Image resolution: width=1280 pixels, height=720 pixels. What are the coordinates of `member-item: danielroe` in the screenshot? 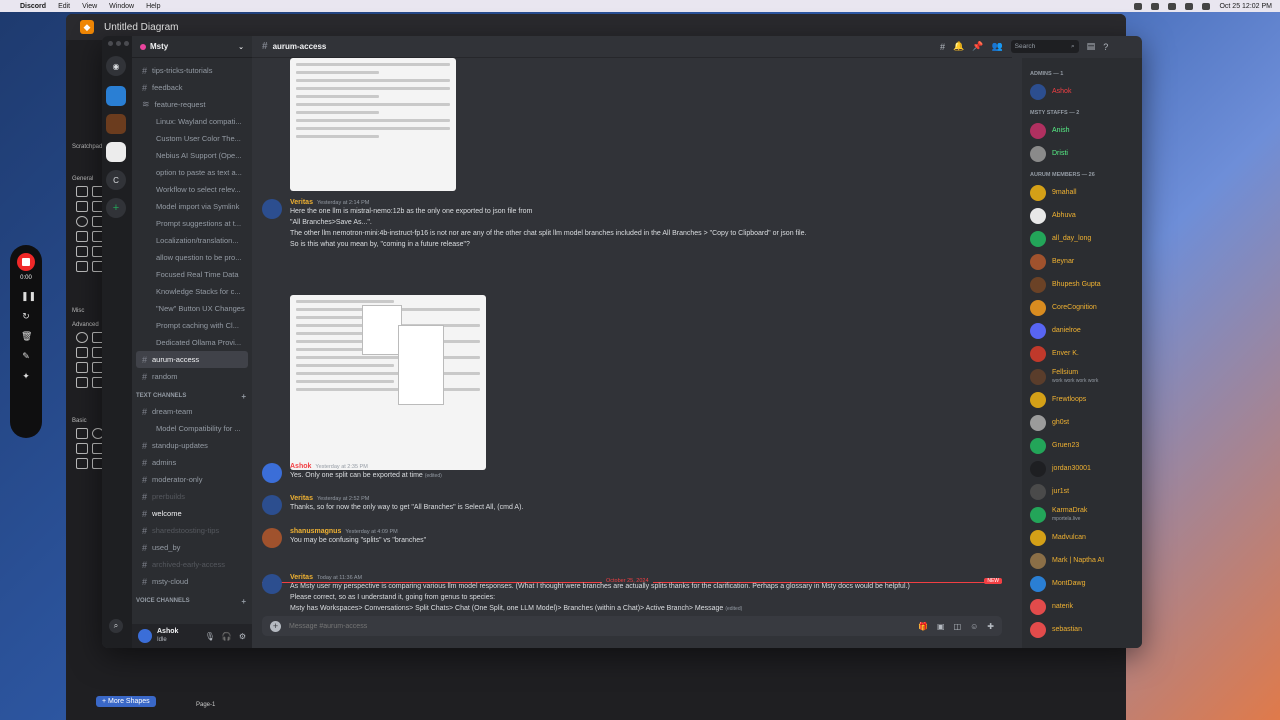 It's located at (1082, 330).